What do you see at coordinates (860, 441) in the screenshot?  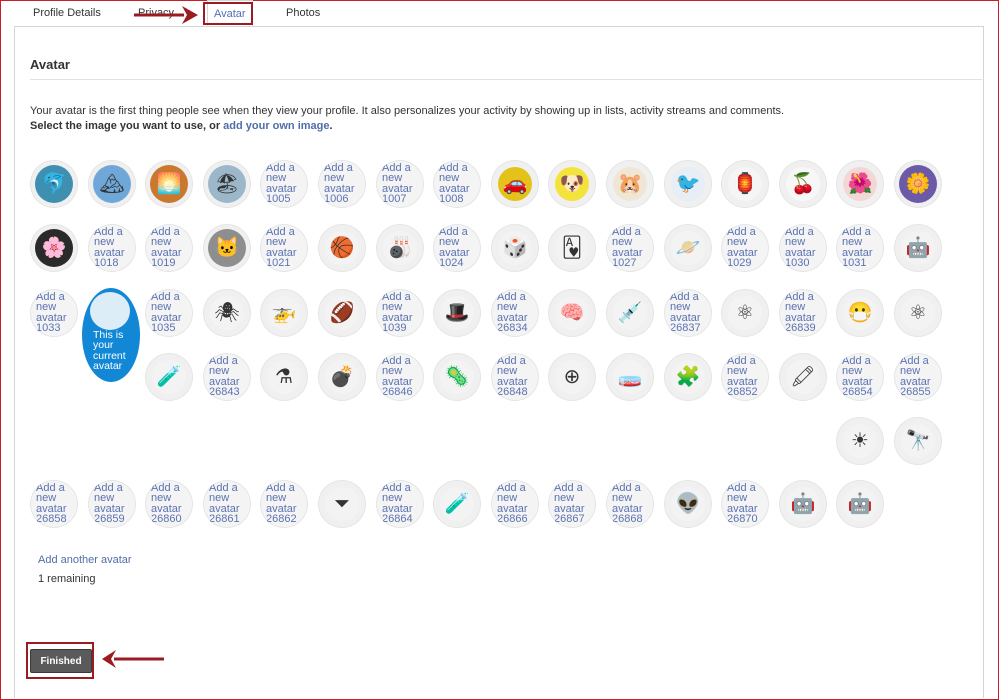 I see `avatar-option: ☀` at bounding box center [860, 441].